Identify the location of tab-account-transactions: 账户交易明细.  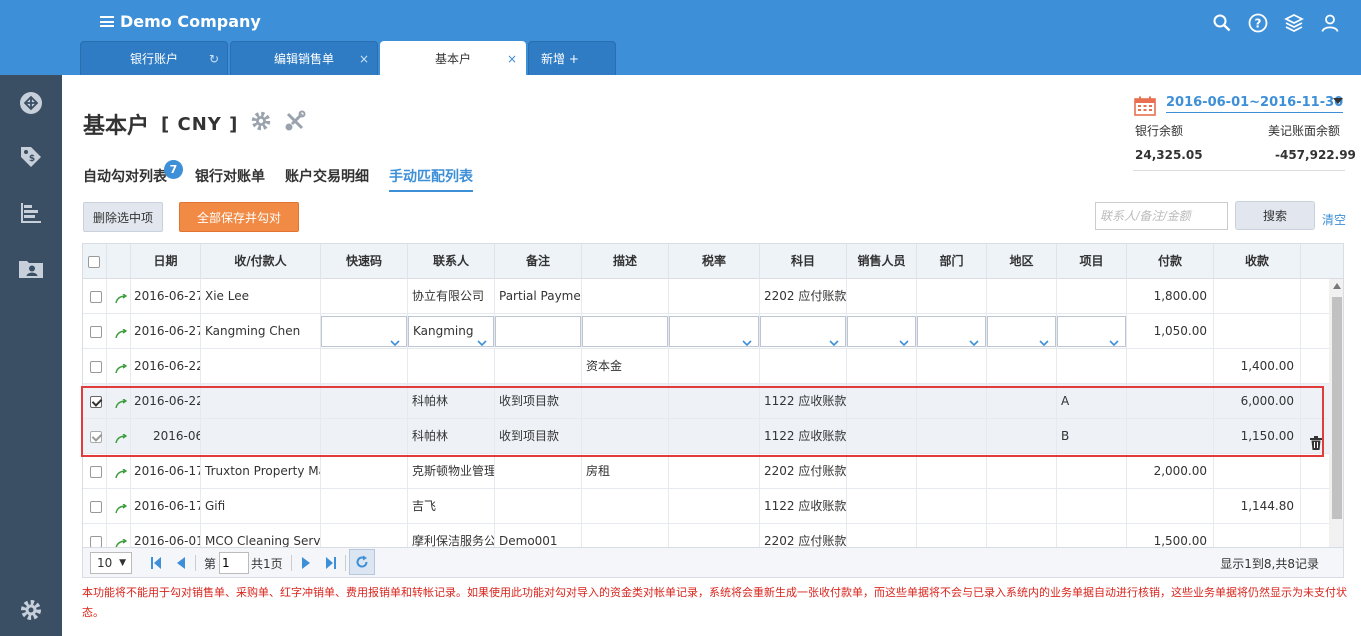
(327, 179).